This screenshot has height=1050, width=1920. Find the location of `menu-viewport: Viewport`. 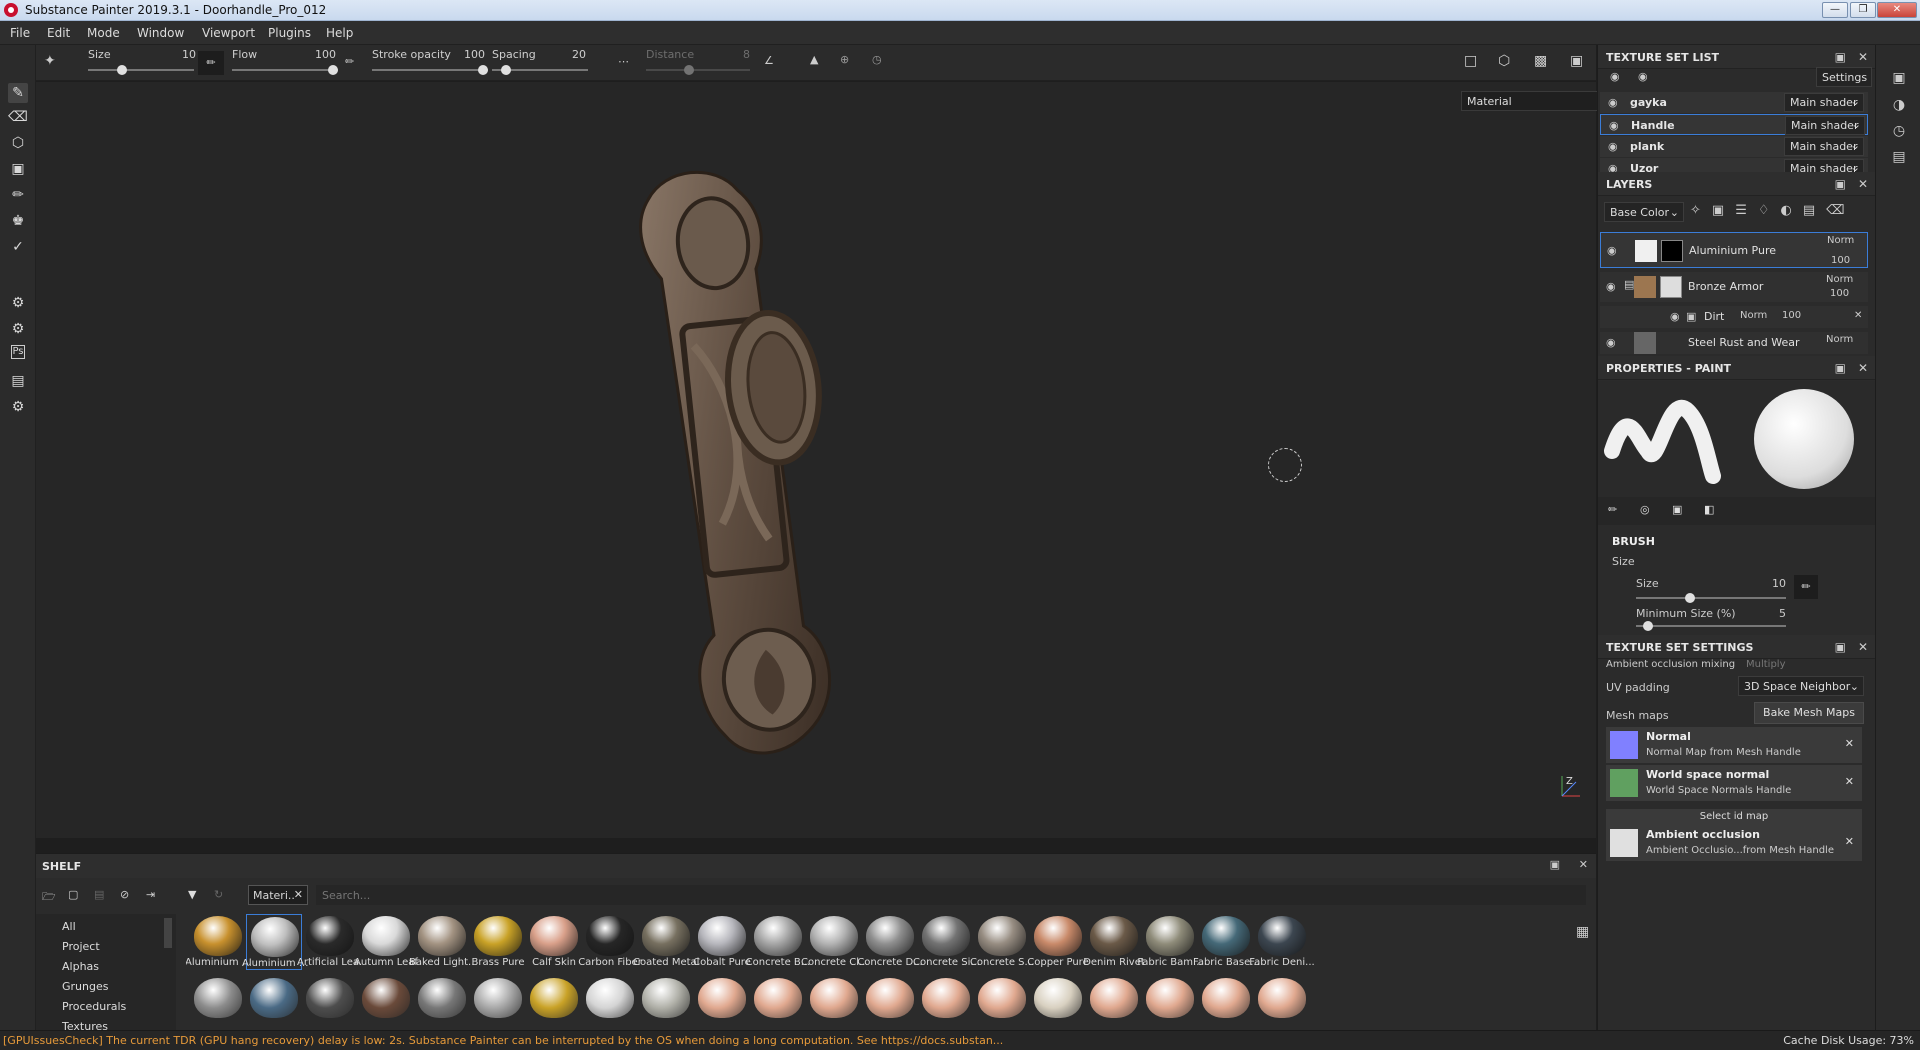

menu-viewport: Viewport is located at coordinates (228, 33).